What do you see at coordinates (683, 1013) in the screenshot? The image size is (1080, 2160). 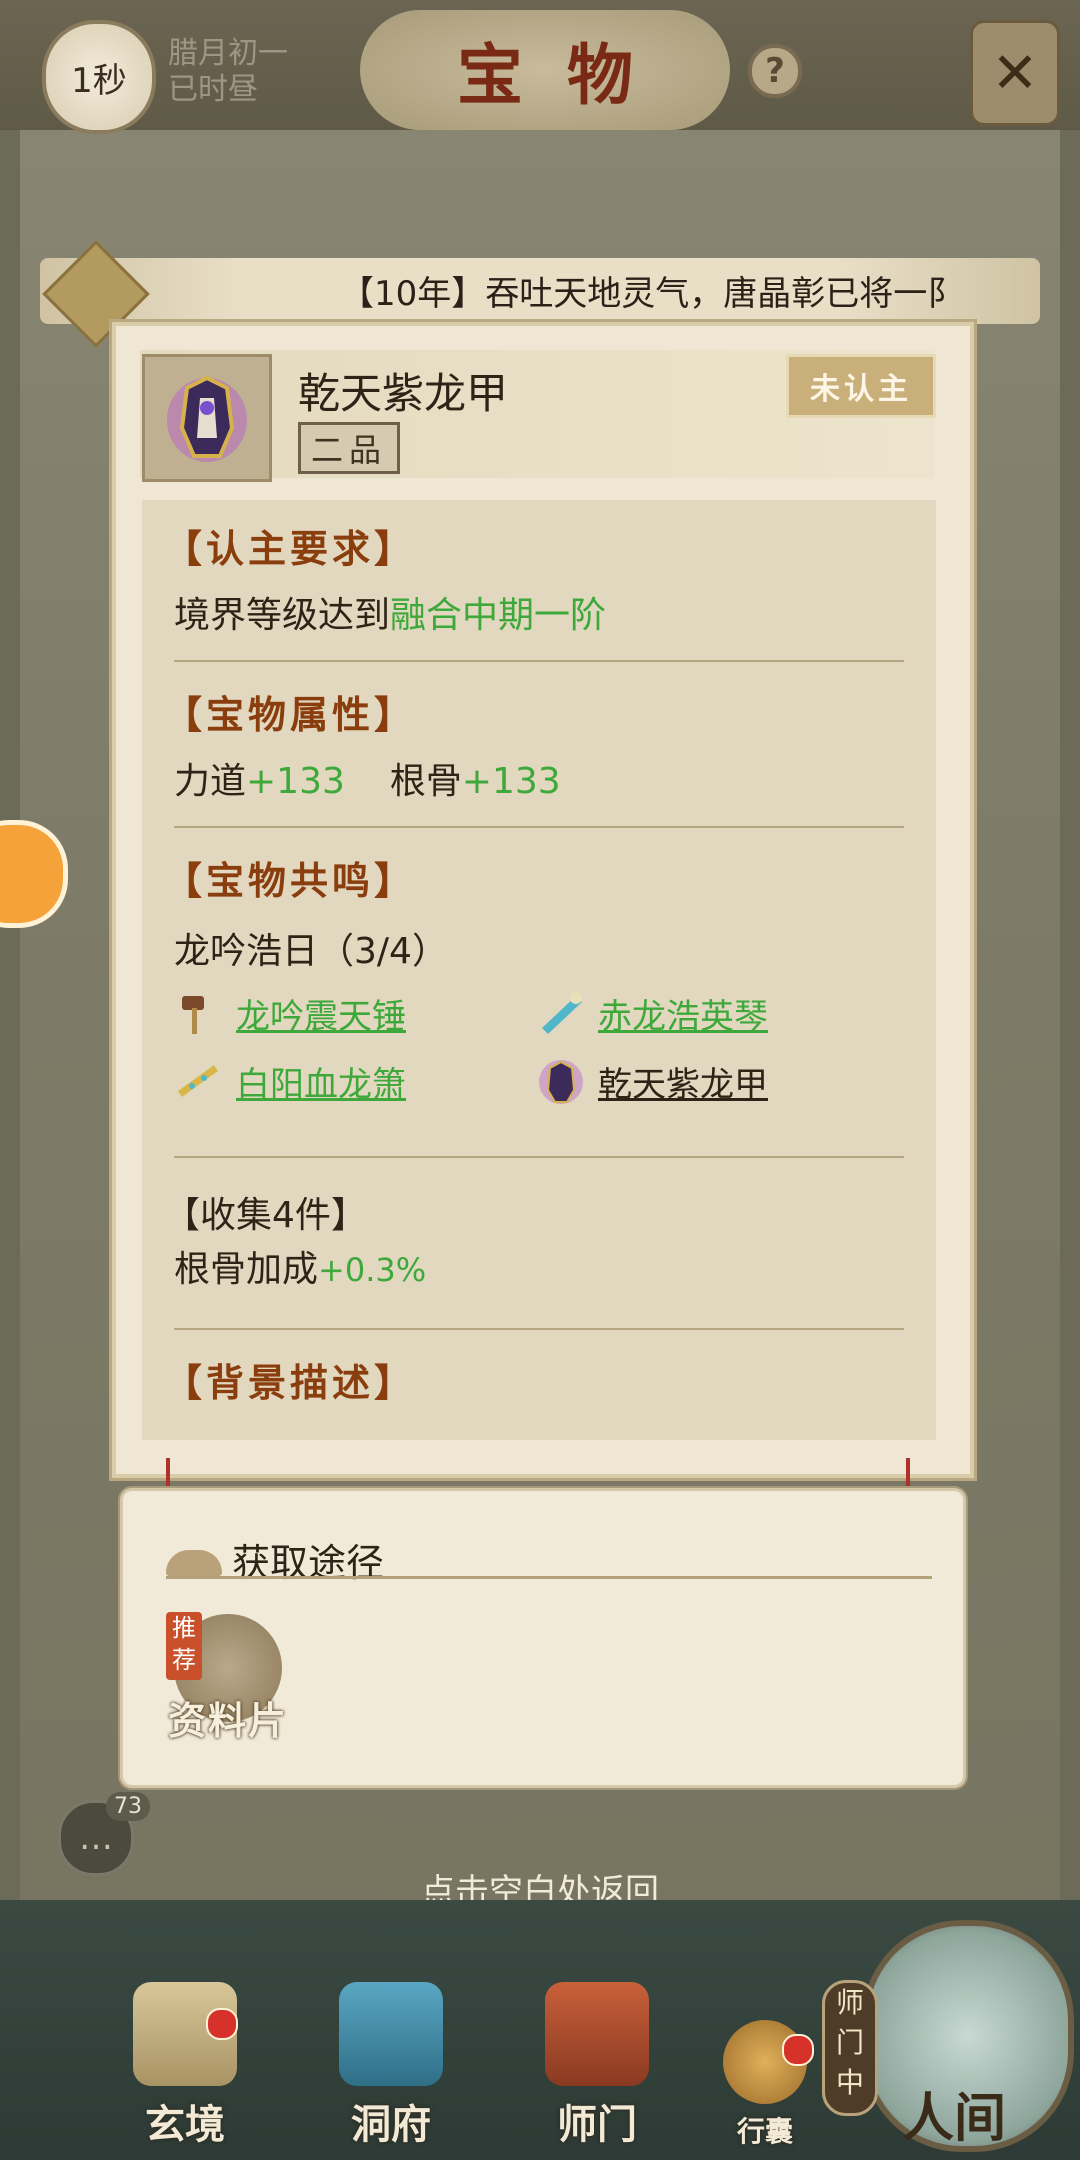 I see `set-piece-link: 赤龙浩英琴` at bounding box center [683, 1013].